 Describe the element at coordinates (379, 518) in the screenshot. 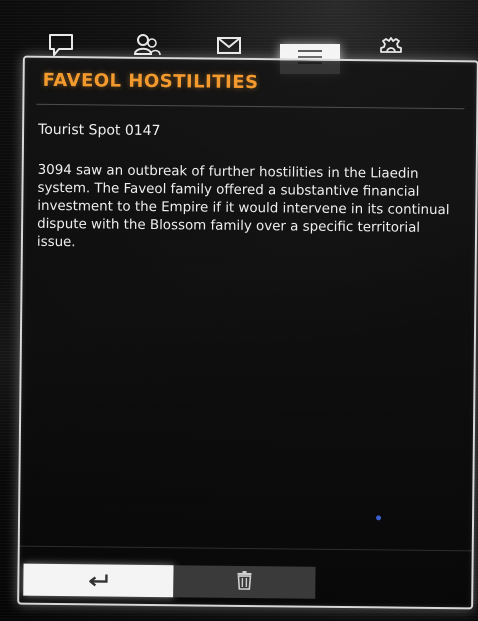

I see `indicator-dot` at that location.